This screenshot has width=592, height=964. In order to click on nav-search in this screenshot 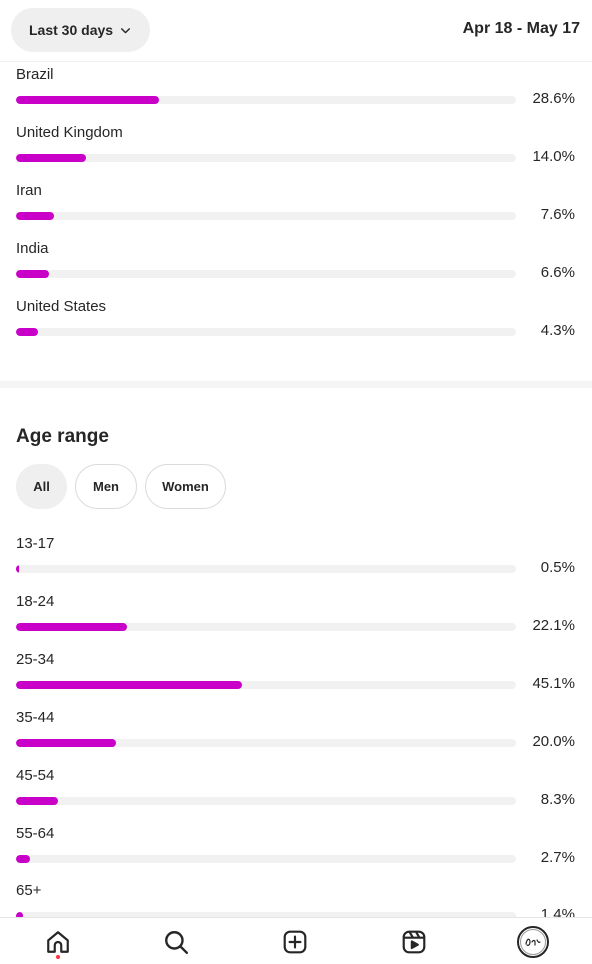, I will do `click(176, 941)`.